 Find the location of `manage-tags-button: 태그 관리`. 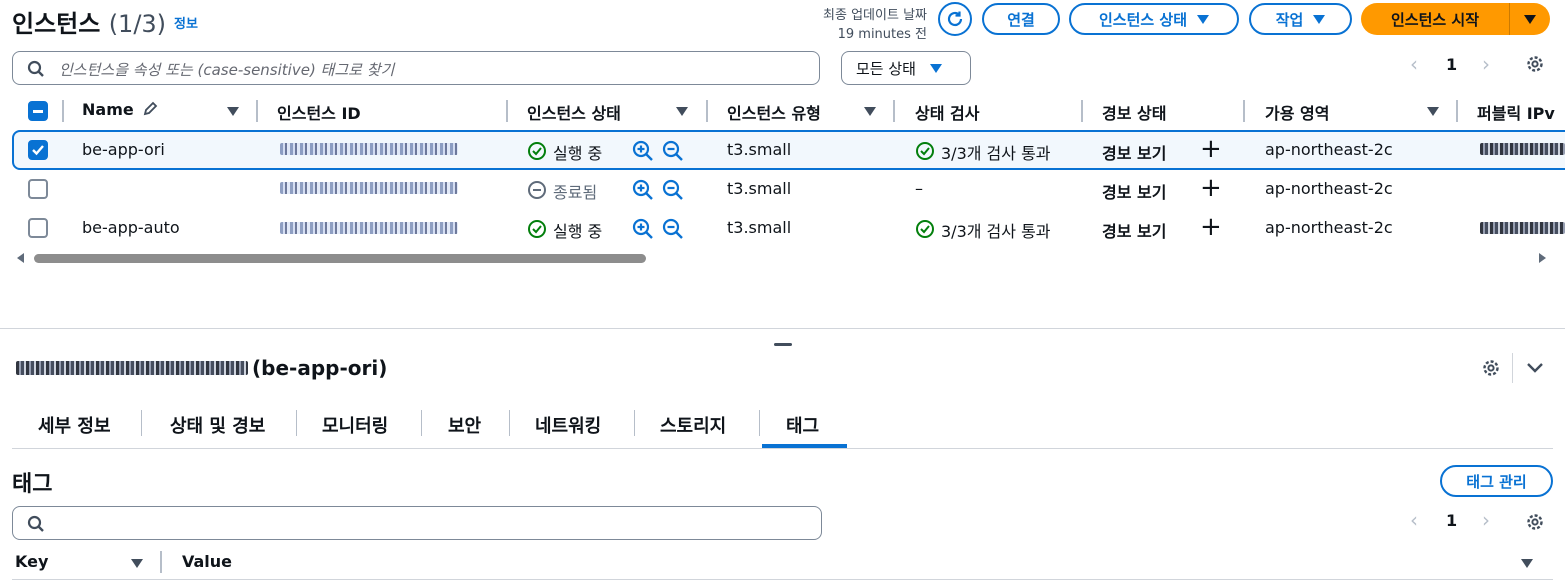

manage-tags-button: 태그 관리 is located at coordinates (1496, 481).